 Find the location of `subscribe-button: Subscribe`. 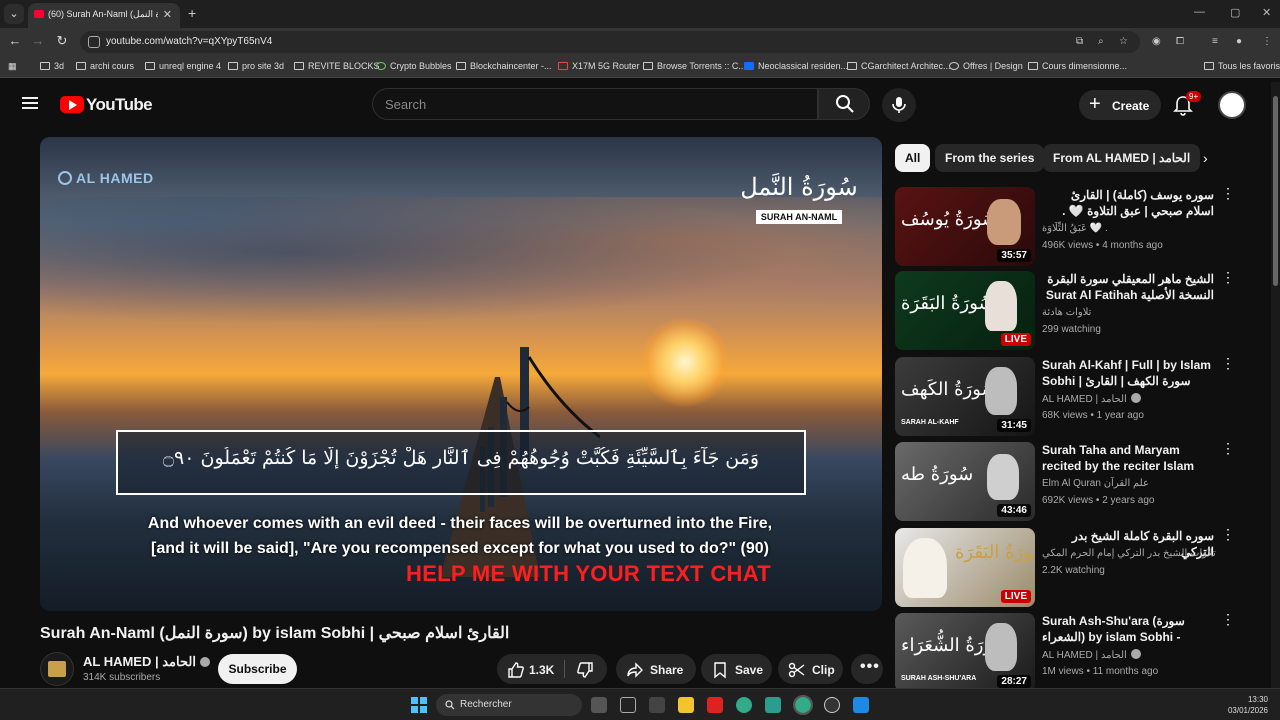

subscribe-button: Subscribe is located at coordinates (257, 669).